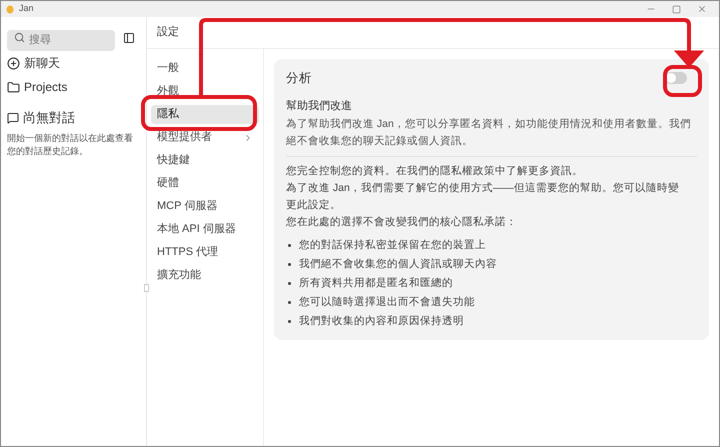 The height and width of the screenshot is (447, 720). What do you see at coordinates (676, 78) in the screenshot?
I see `toggle-switch` at bounding box center [676, 78].